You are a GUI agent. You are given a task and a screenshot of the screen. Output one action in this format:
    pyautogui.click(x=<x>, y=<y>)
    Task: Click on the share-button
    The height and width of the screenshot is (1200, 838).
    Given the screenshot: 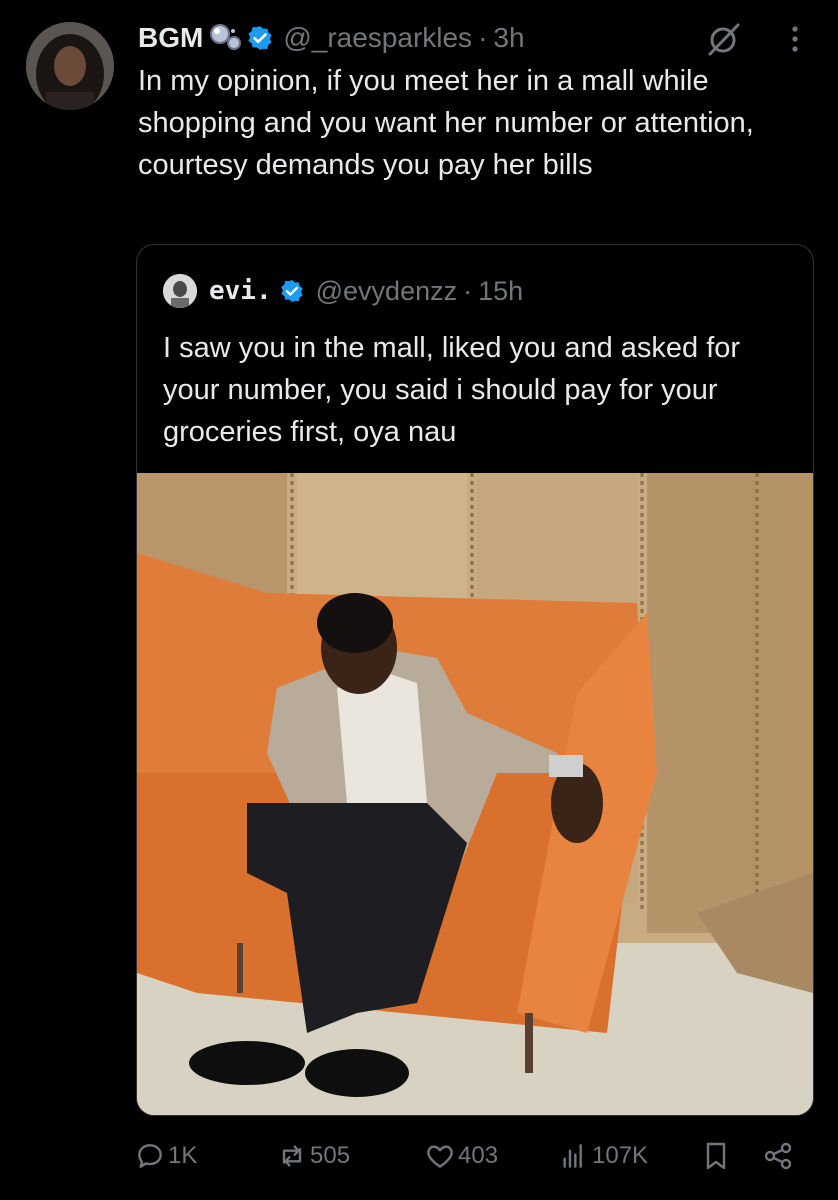 What is the action you would take?
    pyautogui.click(x=779, y=1156)
    